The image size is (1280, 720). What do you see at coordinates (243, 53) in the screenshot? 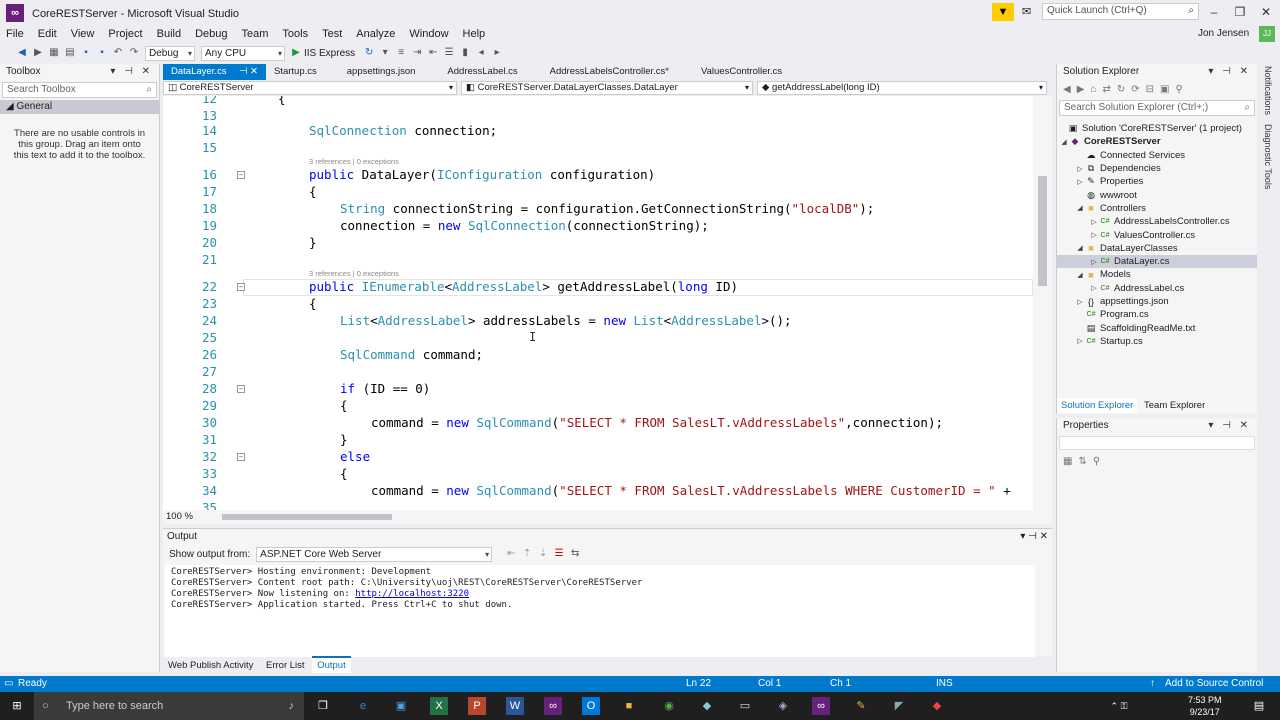
I see `platform-dropdown: Any CPU` at bounding box center [243, 53].